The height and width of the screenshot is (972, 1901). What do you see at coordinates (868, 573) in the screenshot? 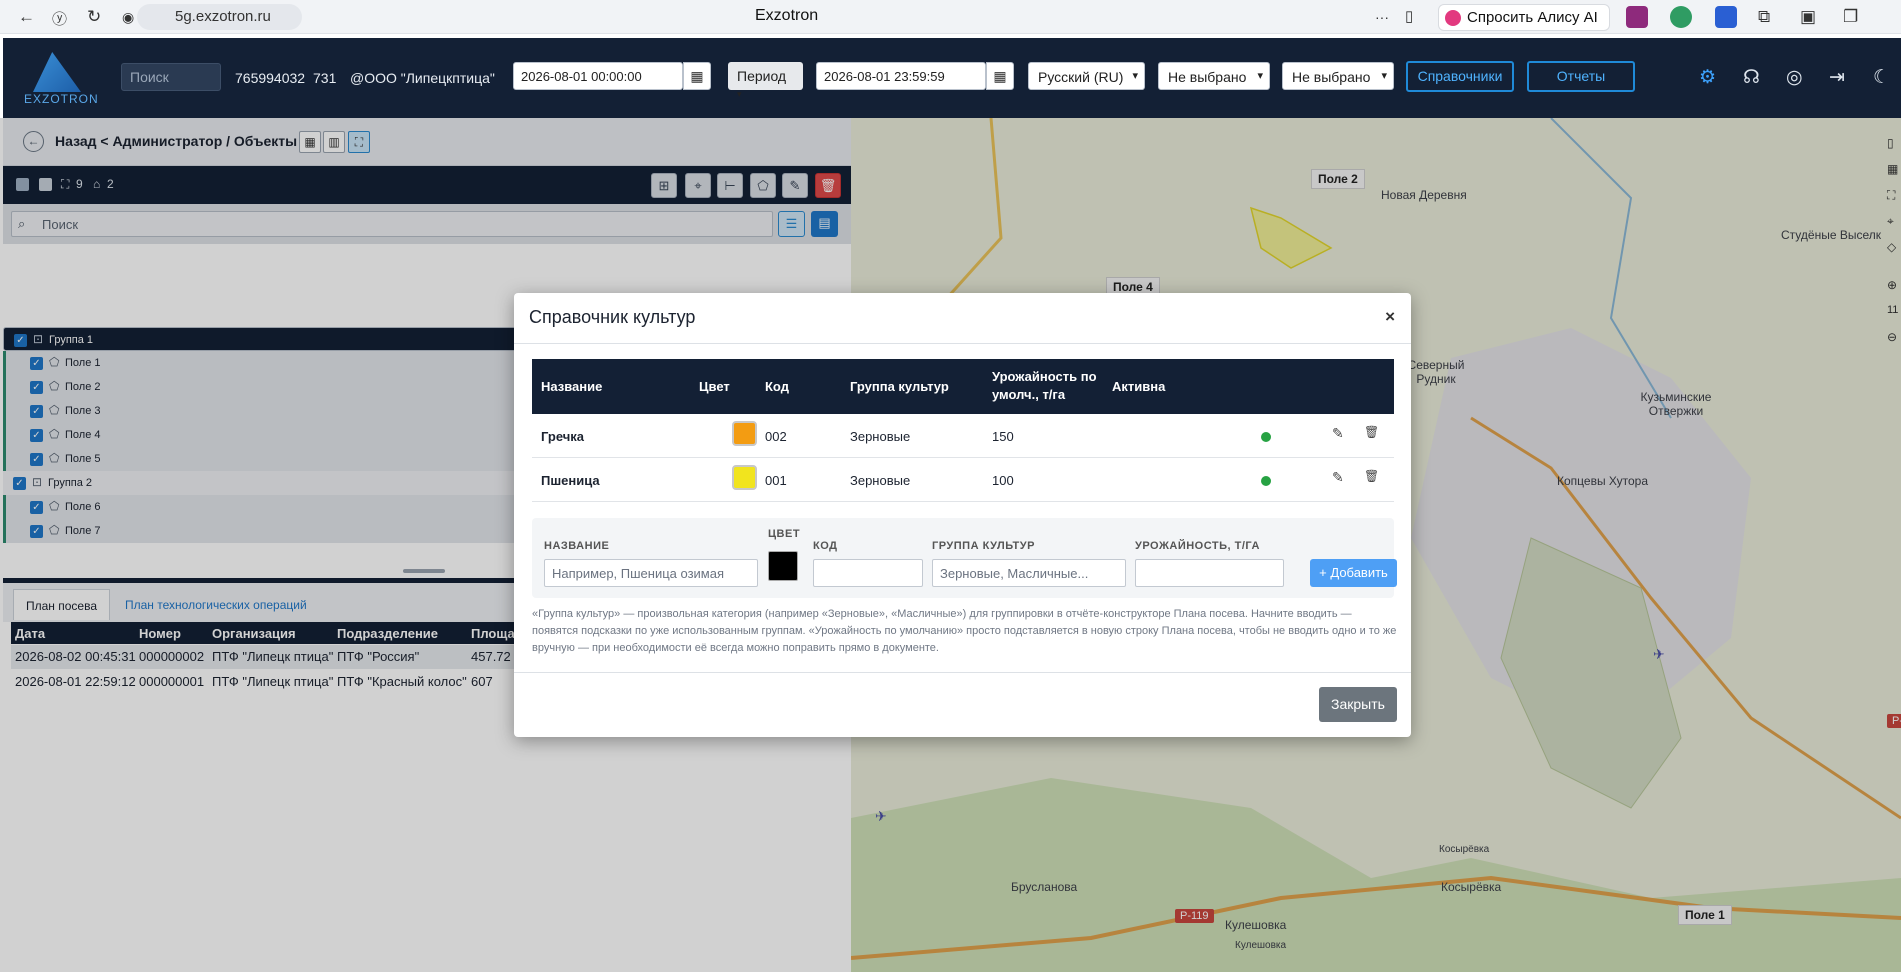
I see `add-code-input` at bounding box center [868, 573].